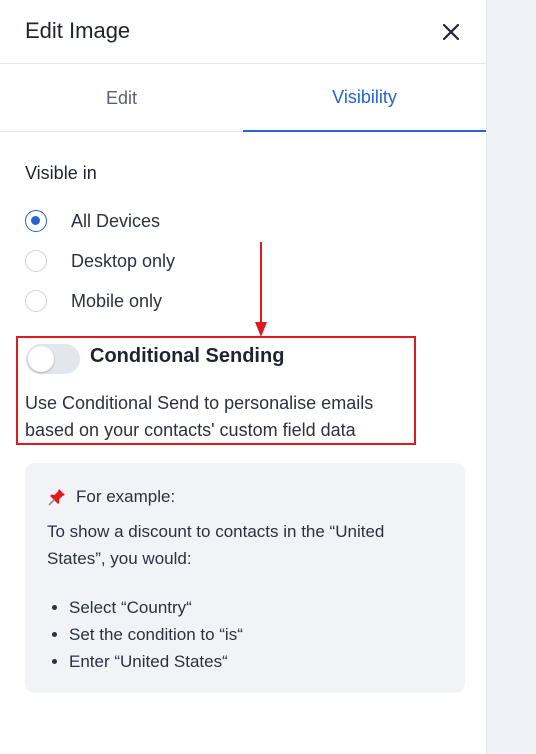 Image resolution: width=536 pixels, height=754 pixels. What do you see at coordinates (61, 173) in the screenshot?
I see `visible-in-label: Visible in` at bounding box center [61, 173].